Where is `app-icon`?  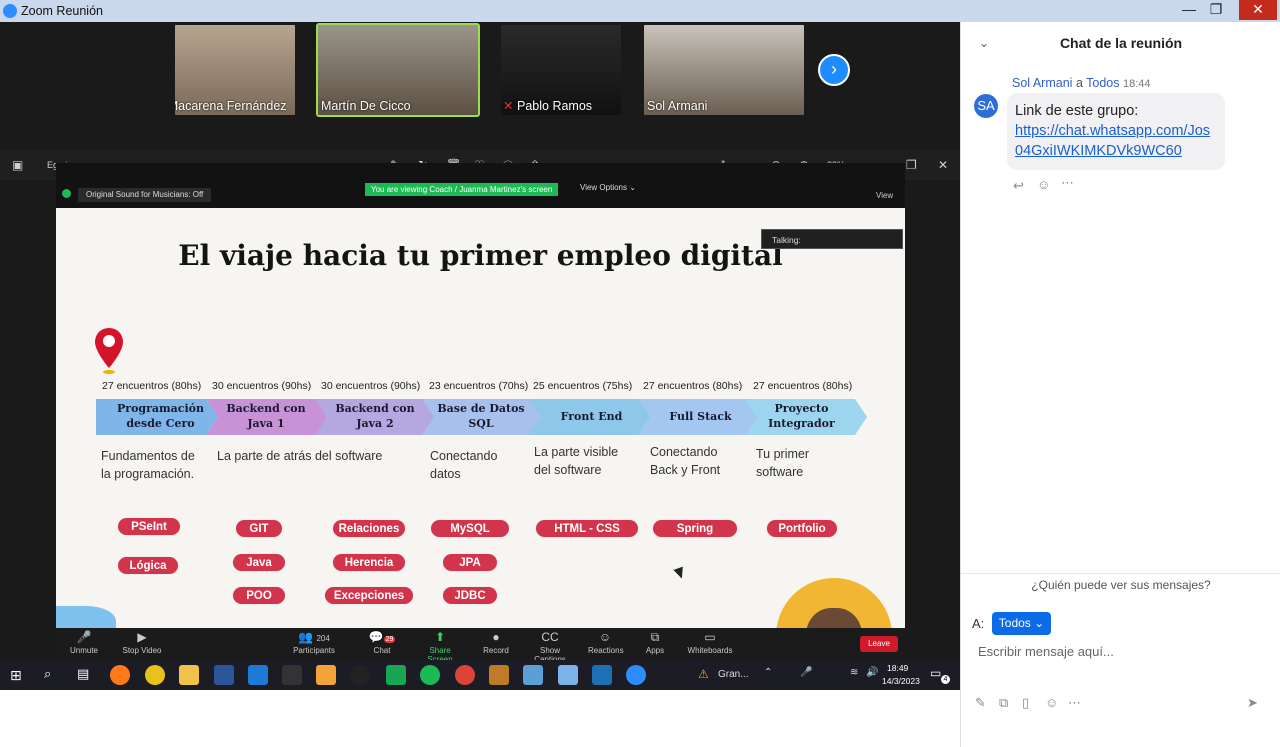
app-icon is located at coordinates (396, 675).